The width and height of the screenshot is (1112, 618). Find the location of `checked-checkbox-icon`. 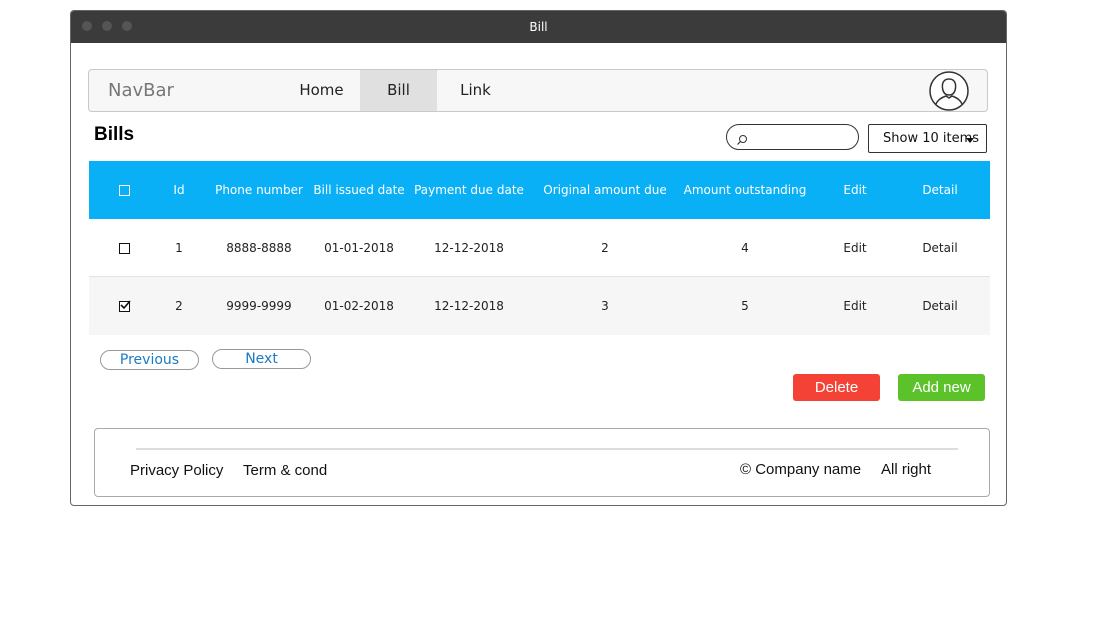

checked-checkbox-icon is located at coordinates (124, 306).